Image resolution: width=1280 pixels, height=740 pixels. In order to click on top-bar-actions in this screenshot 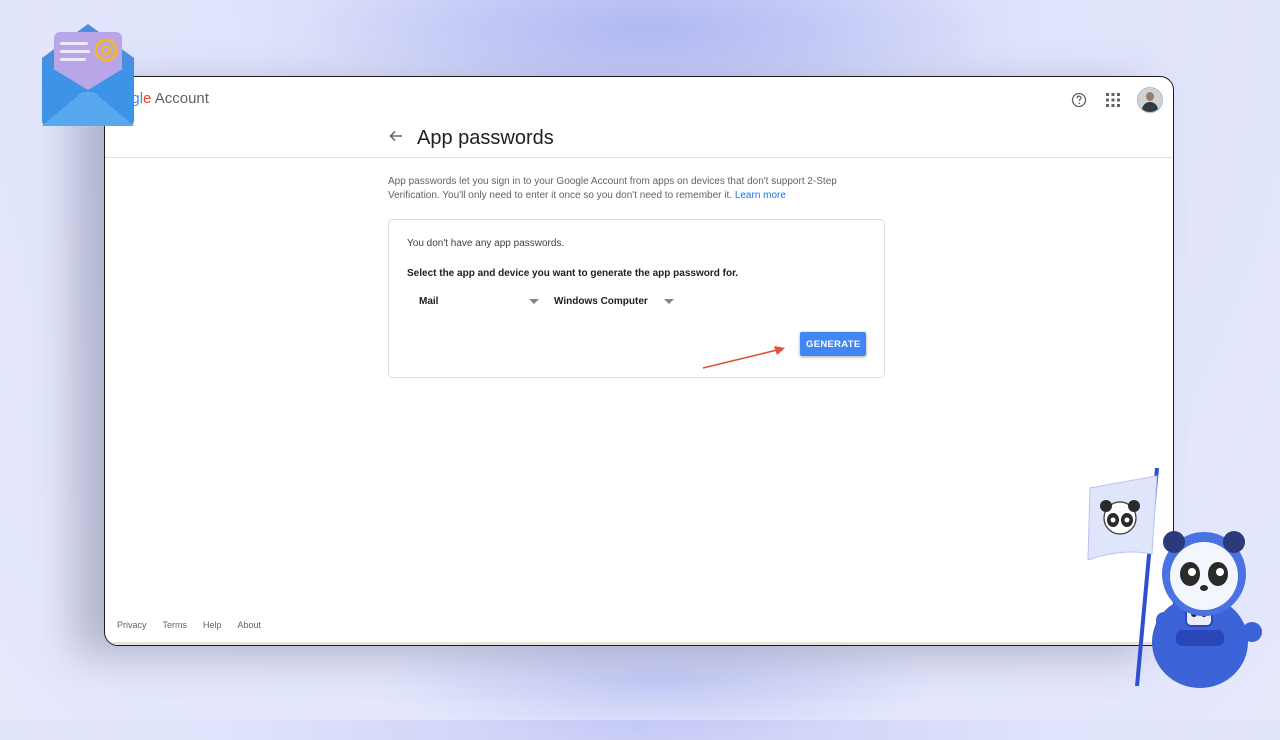, I will do `click(1116, 100)`.